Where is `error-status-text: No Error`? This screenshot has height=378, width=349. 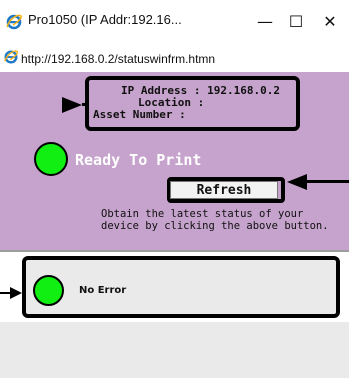 error-status-text: No Error is located at coordinates (103, 290).